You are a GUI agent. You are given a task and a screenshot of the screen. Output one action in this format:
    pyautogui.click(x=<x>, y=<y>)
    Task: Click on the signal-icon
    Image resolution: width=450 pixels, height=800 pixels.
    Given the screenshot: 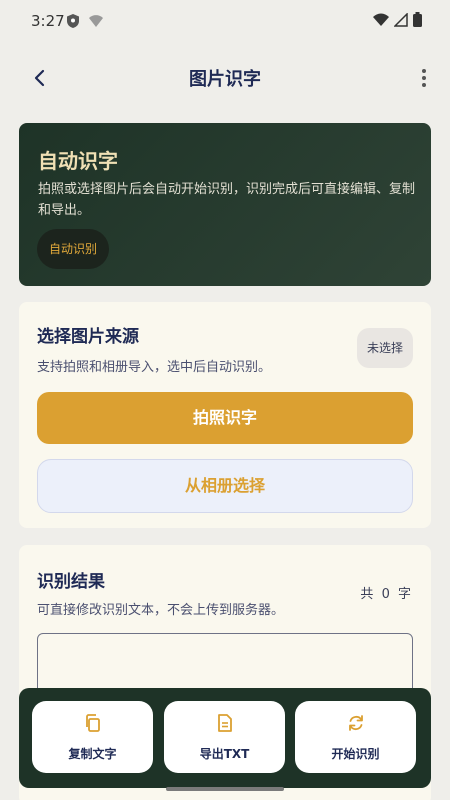 What is the action you would take?
    pyautogui.click(x=401, y=19)
    